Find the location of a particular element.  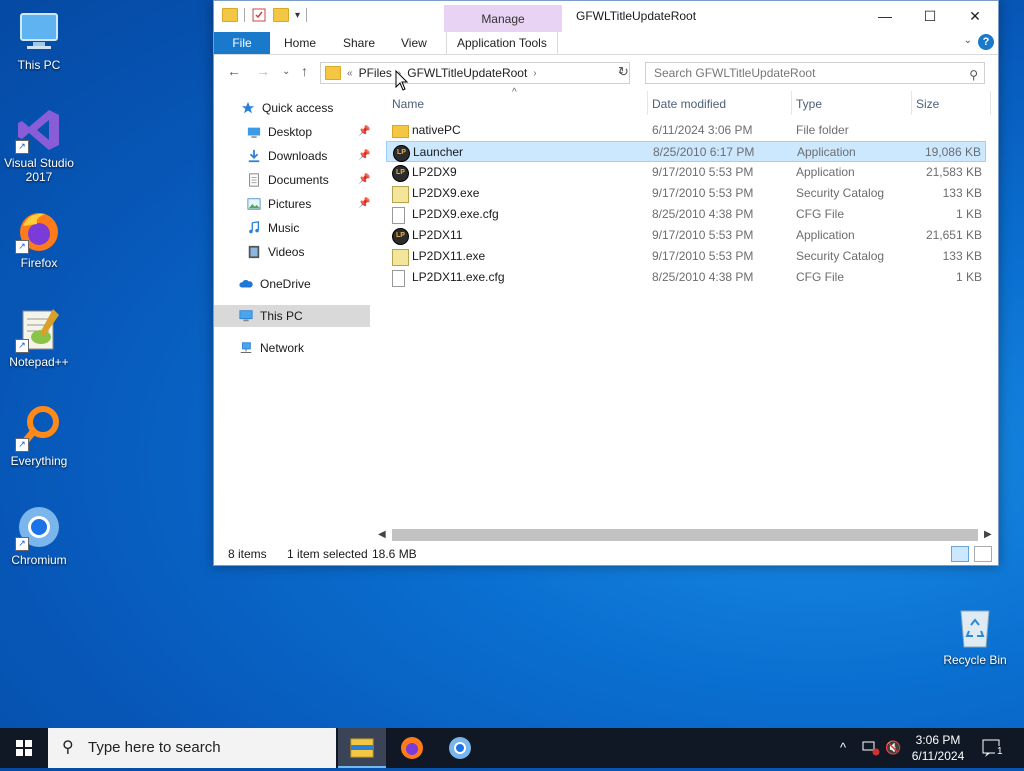

music-icon is located at coordinates (254, 227).